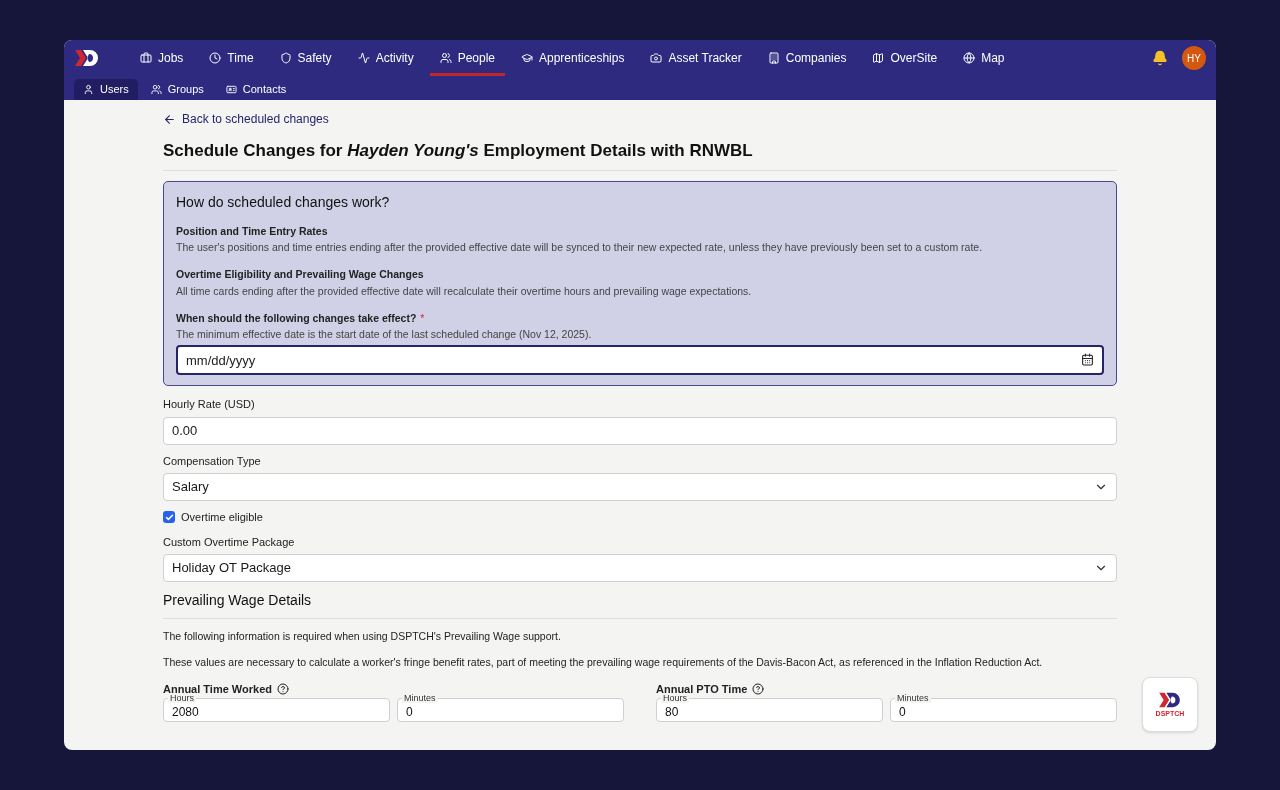  Describe the element at coordinates (773, 58) in the screenshot. I see `building-icon` at that location.